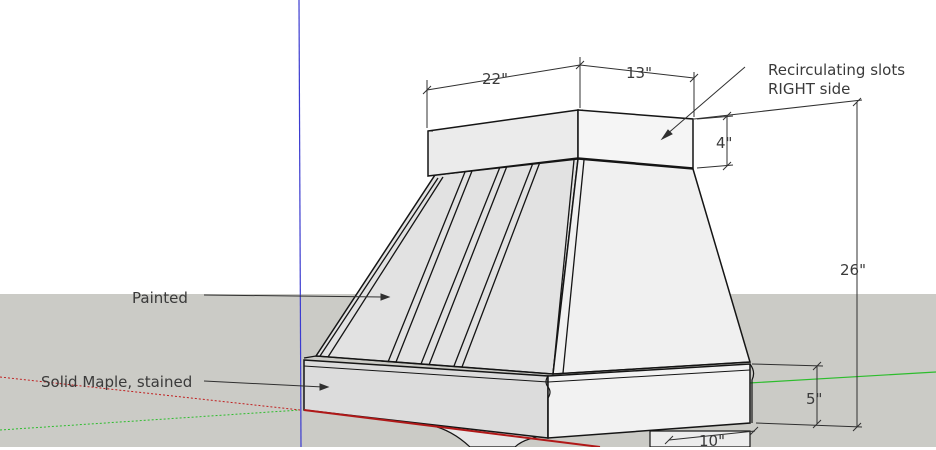 The image size is (936, 450). What do you see at coordinates (853, 270) in the screenshot?
I see `dimension-26-label: 26"` at bounding box center [853, 270].